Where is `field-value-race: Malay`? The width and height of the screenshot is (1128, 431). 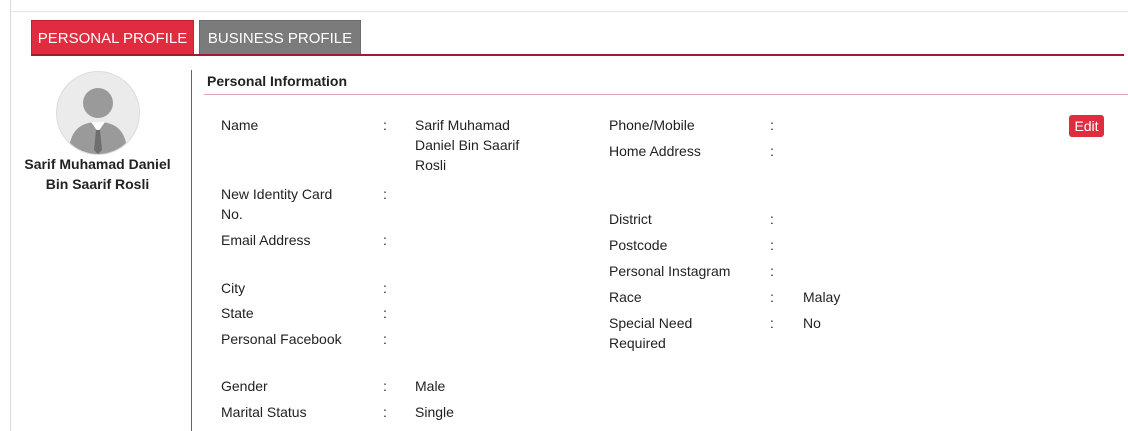 field-value-race: Malay is located at coordinates (822, 297).